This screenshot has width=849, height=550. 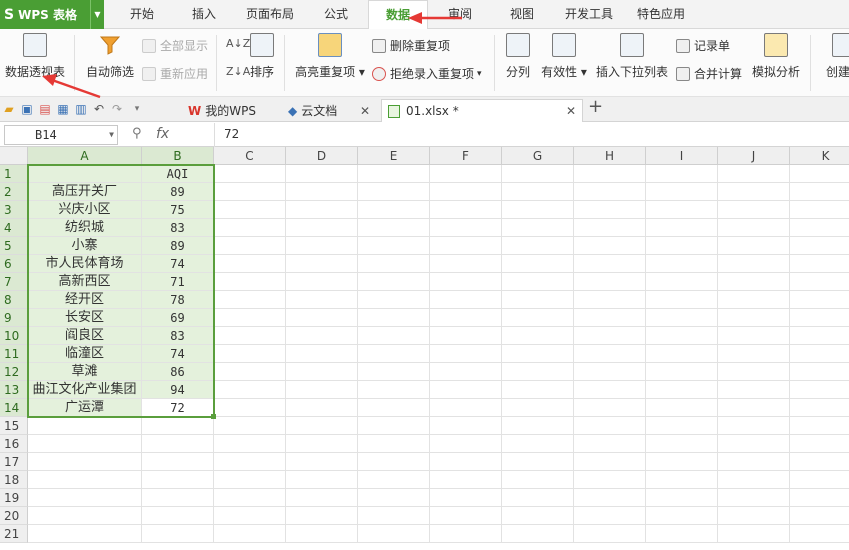 I want to click on arrow-to-pivot-table, so click(x=71, y=86).